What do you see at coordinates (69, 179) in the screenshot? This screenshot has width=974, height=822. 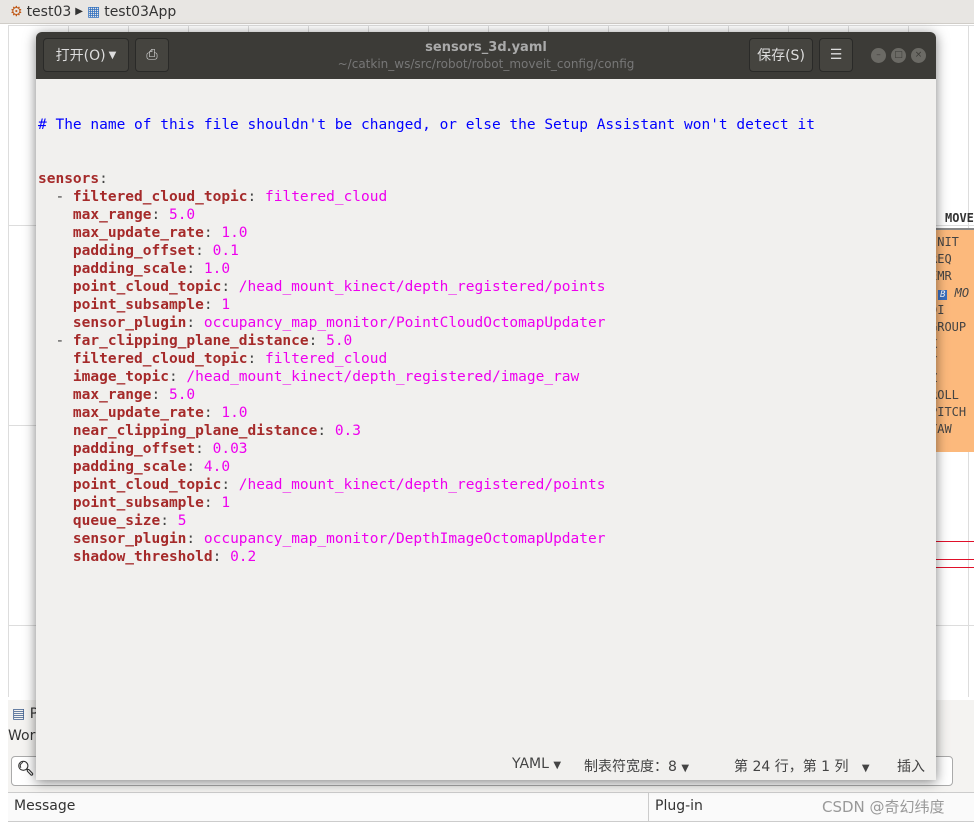 I see `yaml-key: sensors` at bounding box center [69, 179].